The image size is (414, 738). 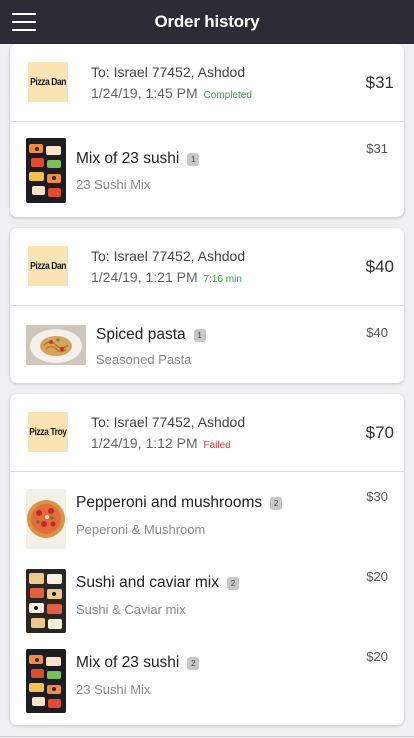 What do you see at coordinates (377, 332) in the screenshot?
I see `item-price: $40` at bounding box center [377, 332].